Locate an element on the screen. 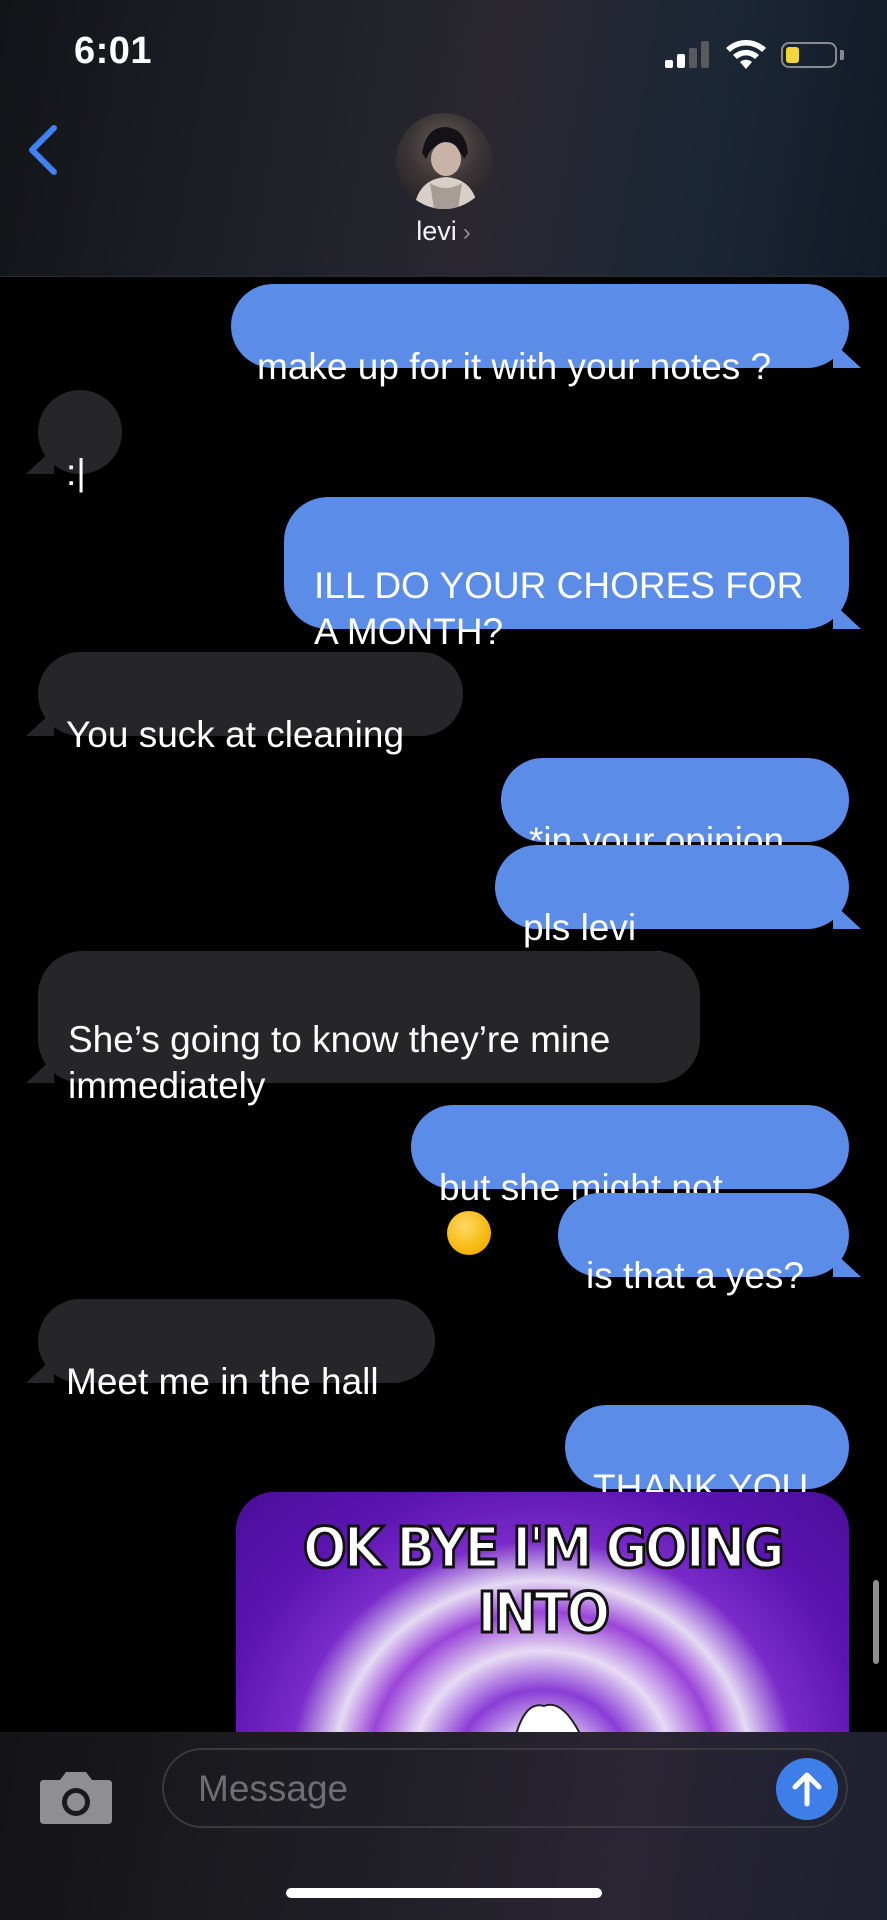  received-message: :| is located at coordinates (80, 441).